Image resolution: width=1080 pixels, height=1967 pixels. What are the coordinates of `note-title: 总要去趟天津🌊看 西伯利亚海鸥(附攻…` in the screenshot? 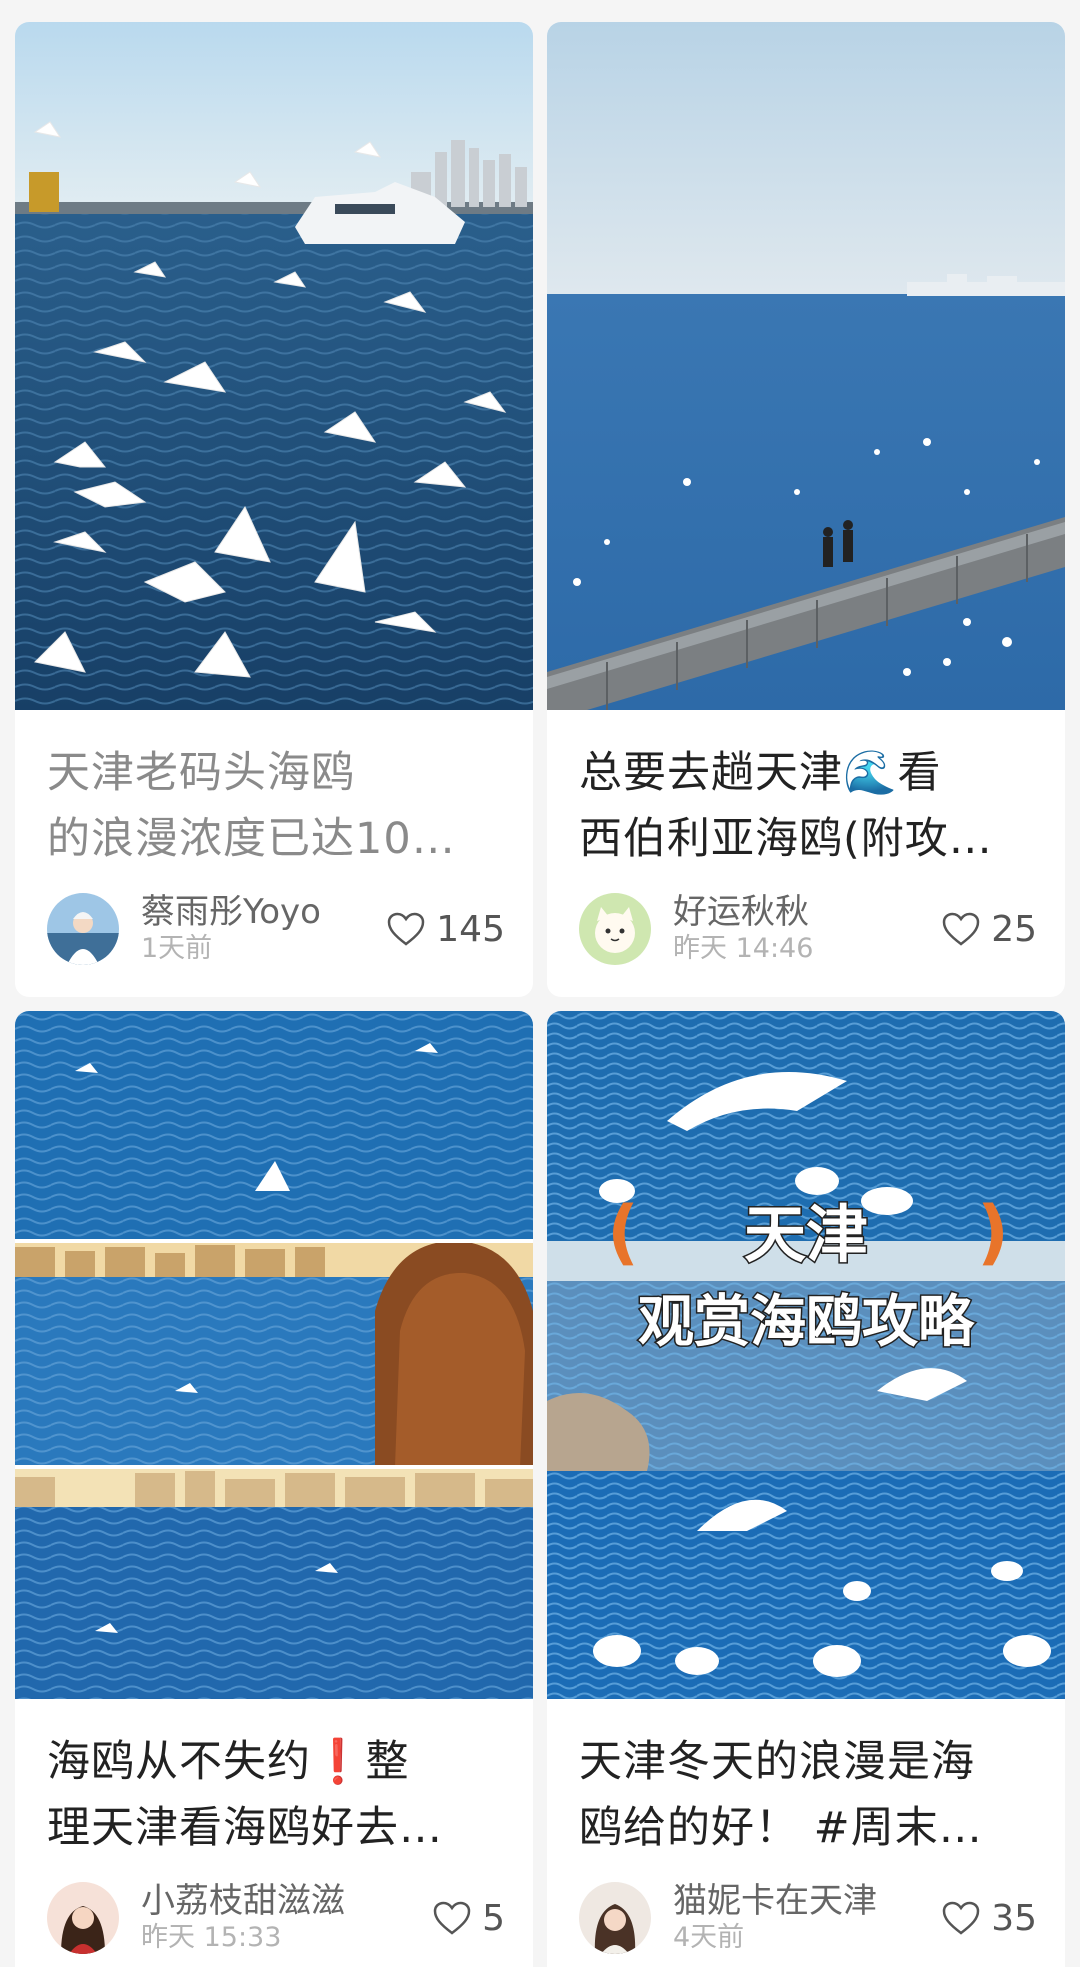 It's located at (806, 792).